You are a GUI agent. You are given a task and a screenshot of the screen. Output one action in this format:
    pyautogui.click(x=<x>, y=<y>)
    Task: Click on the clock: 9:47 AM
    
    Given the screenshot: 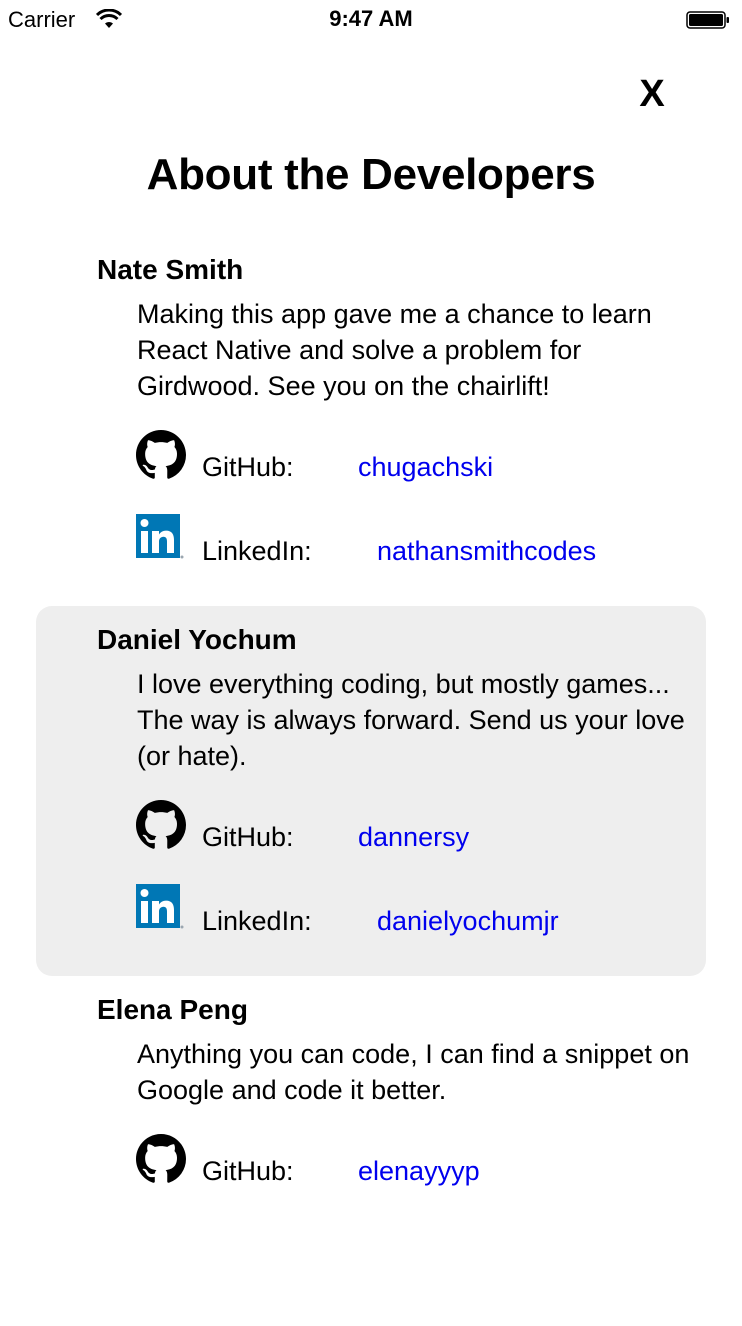 What is the action you would take?
    pyautogui.click(x=371, y=18)
    